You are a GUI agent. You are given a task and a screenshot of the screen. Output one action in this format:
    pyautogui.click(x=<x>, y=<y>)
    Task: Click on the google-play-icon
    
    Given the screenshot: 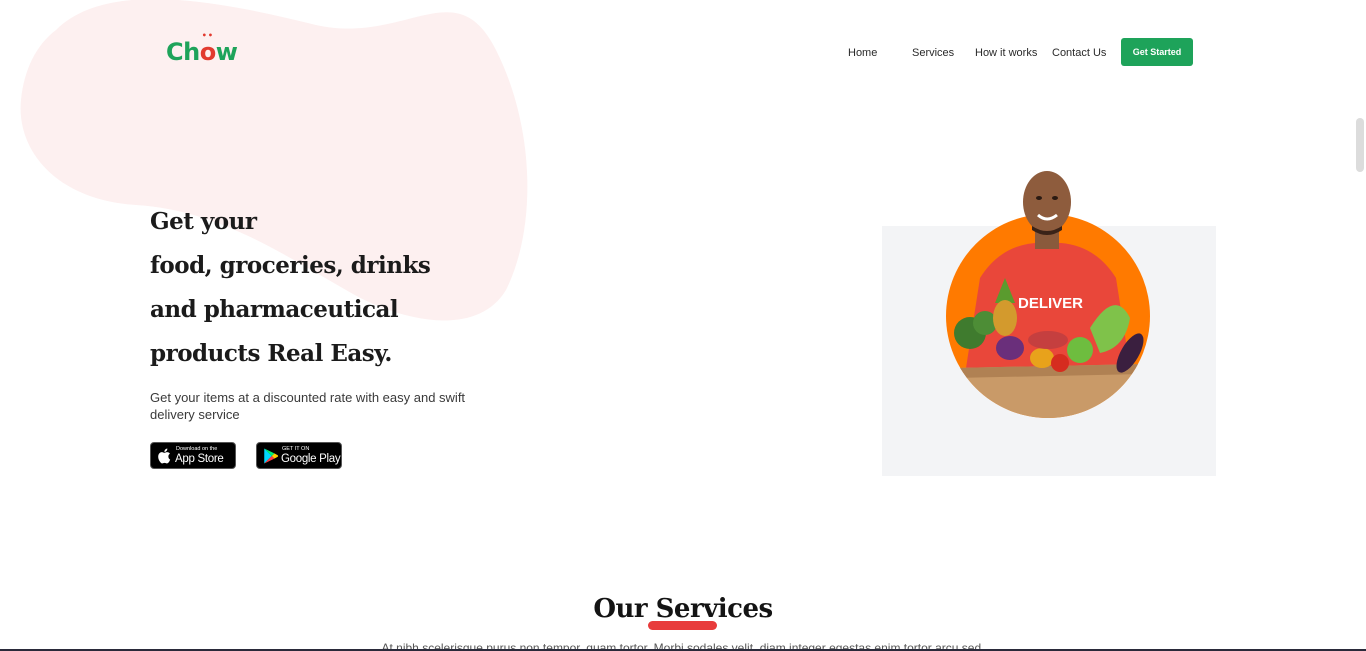 What is the action you would take?
    pyautogui.click(x=271, y=456)
    